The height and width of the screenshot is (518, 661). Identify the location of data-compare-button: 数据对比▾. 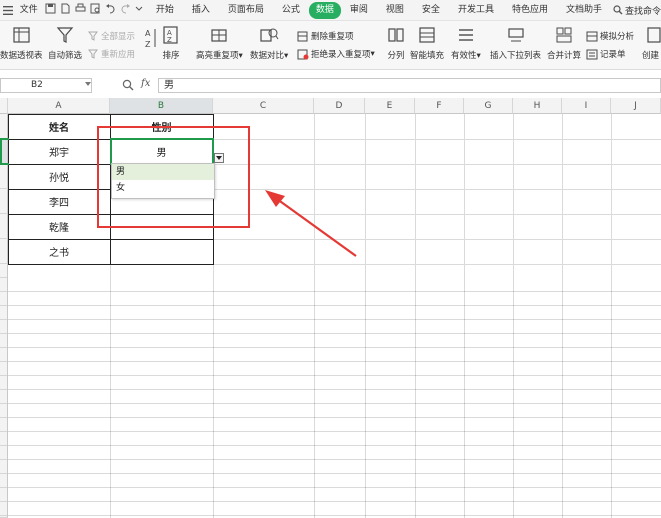
(269, 43).